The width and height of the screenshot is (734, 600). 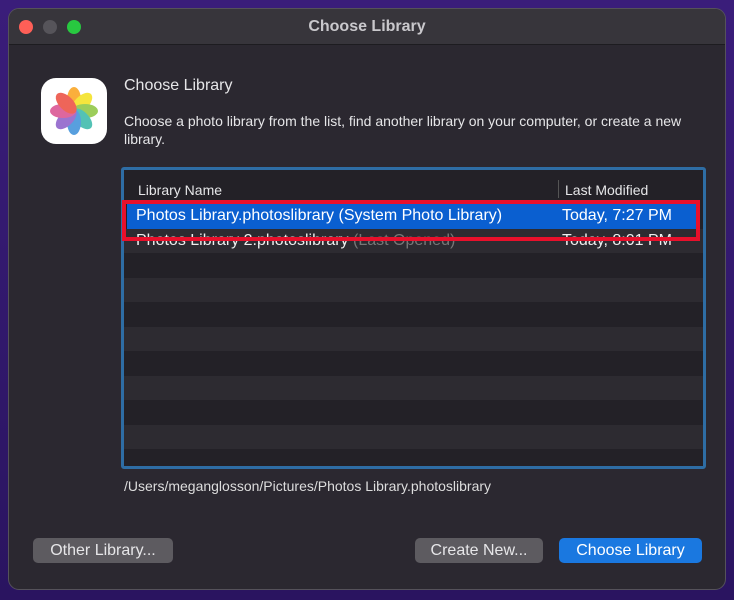 I want to click on highlight-box, so click(x=411, y=220).